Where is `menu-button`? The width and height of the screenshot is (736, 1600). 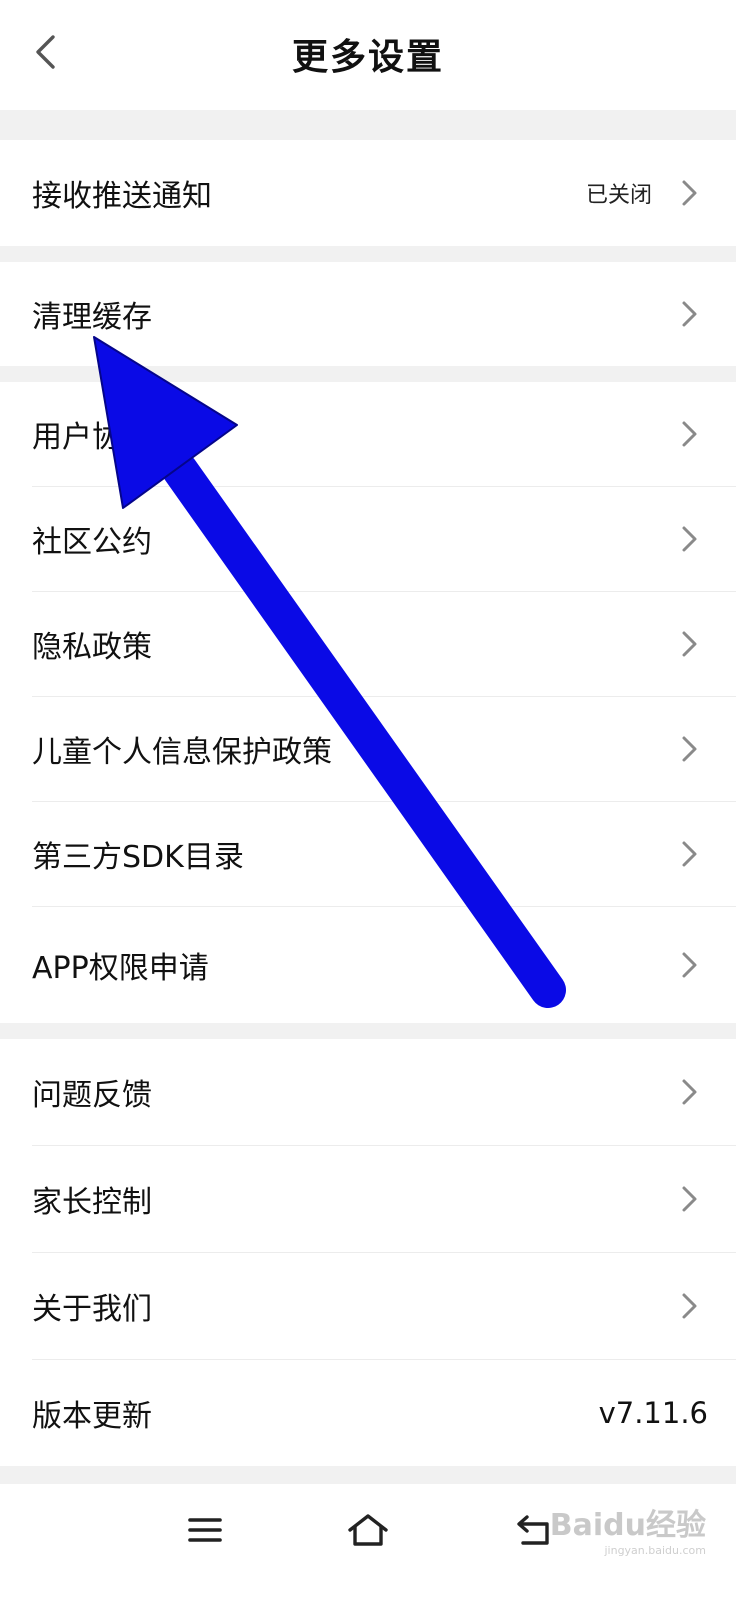
menu-button is located at coordinates (205, 1530).